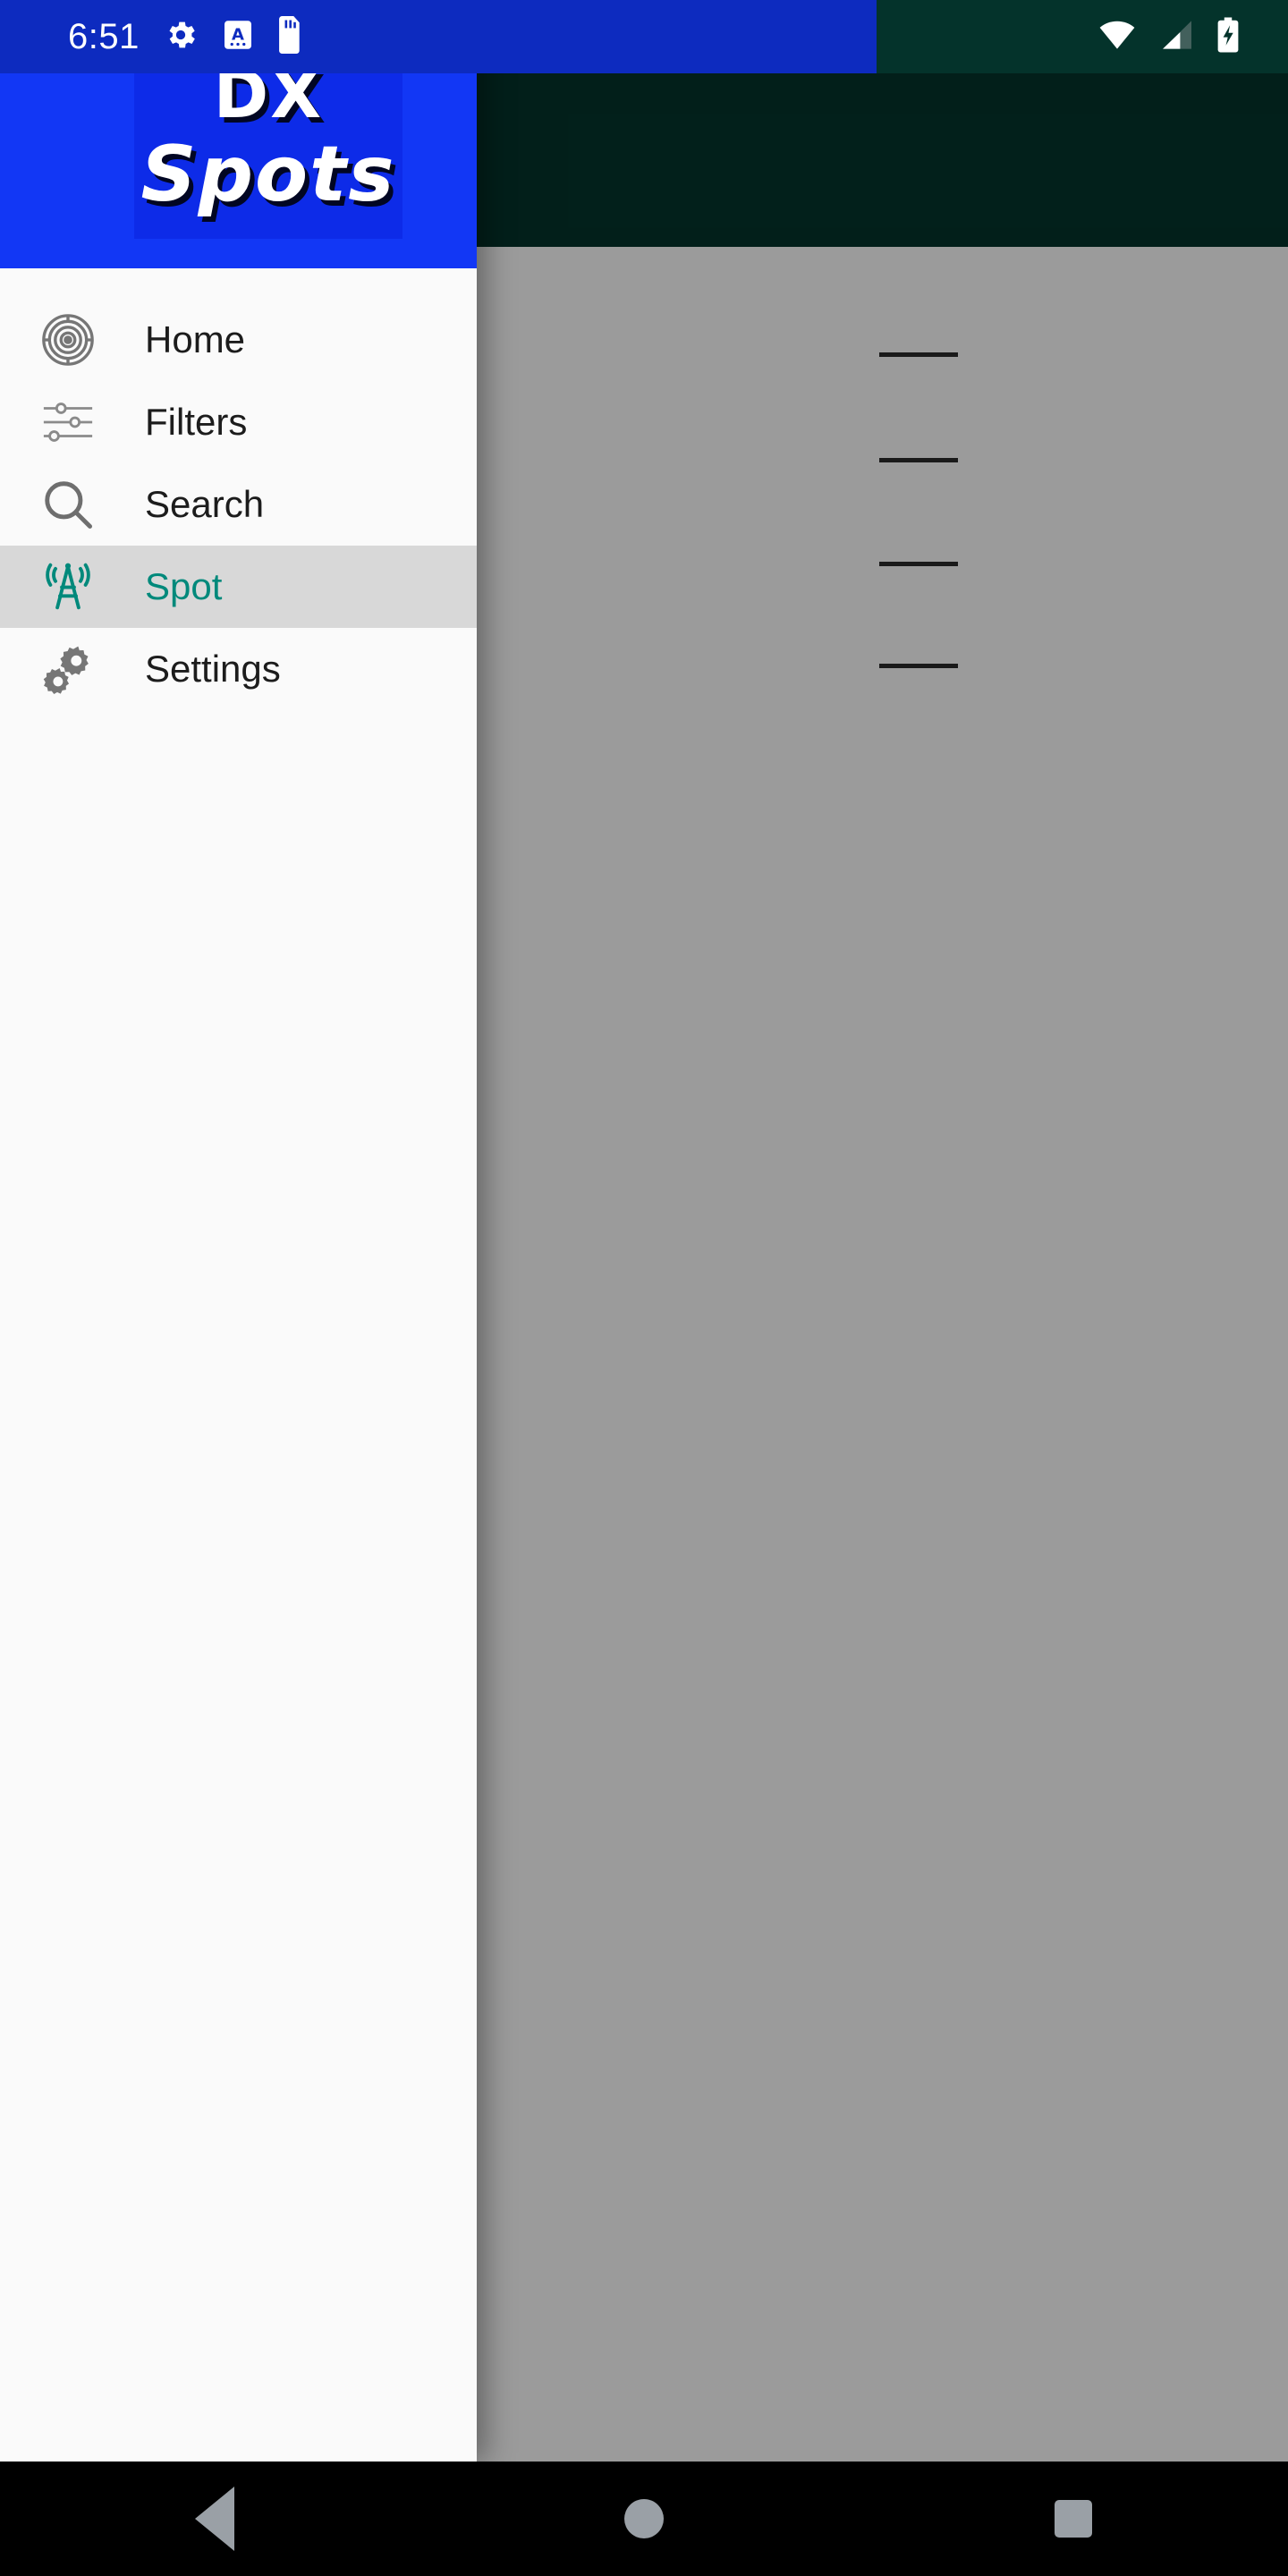 Image resolution: width=1288 pixels, height=2576 pixels. I want to click on back-triangle-icon, so click(214, 2519).